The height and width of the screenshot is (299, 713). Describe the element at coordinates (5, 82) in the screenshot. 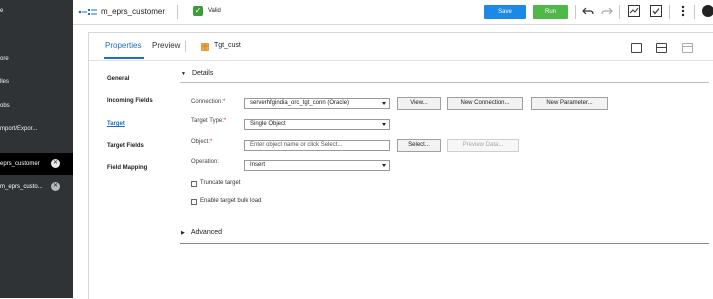

I see `sidebar-item-label: lles` at that location.